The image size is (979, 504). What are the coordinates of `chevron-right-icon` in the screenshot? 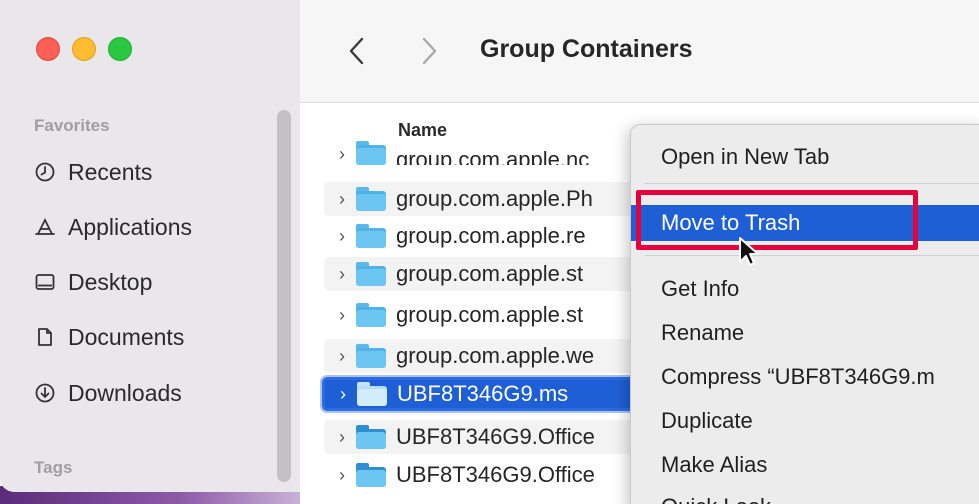 It's located at (429, 51).